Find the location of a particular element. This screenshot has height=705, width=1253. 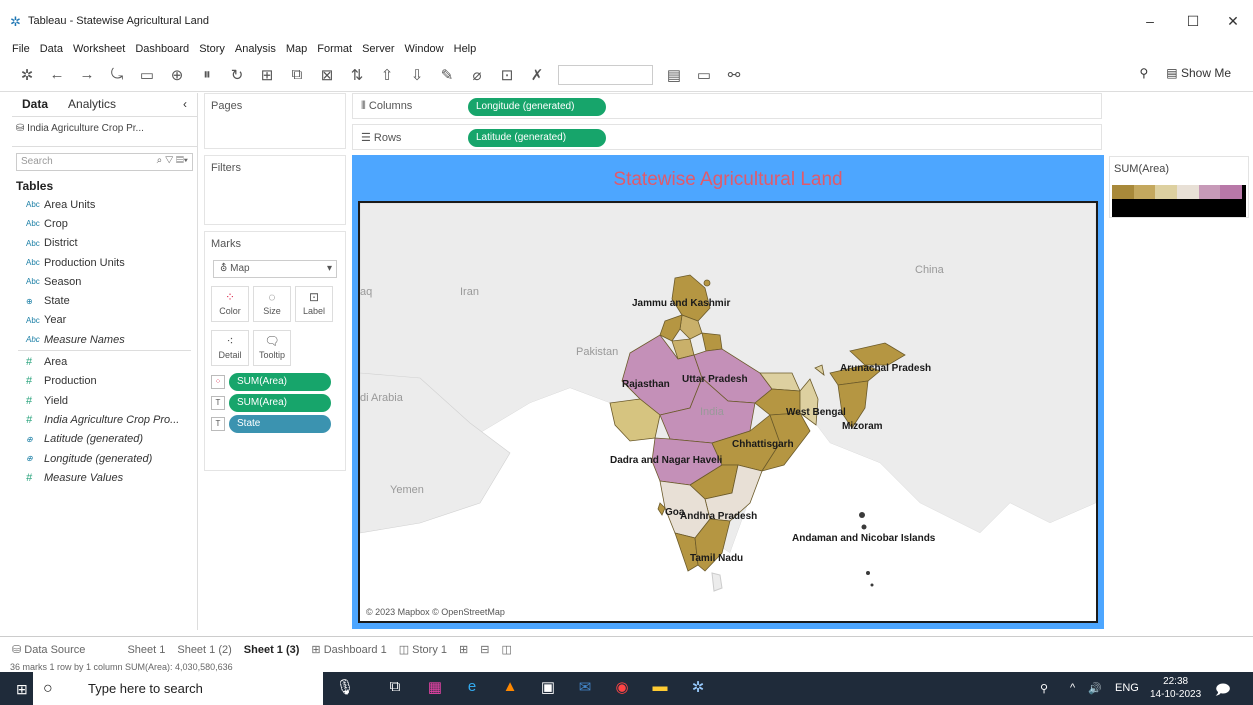

mail-icon: ✉ is located at coordinates (585, 688).